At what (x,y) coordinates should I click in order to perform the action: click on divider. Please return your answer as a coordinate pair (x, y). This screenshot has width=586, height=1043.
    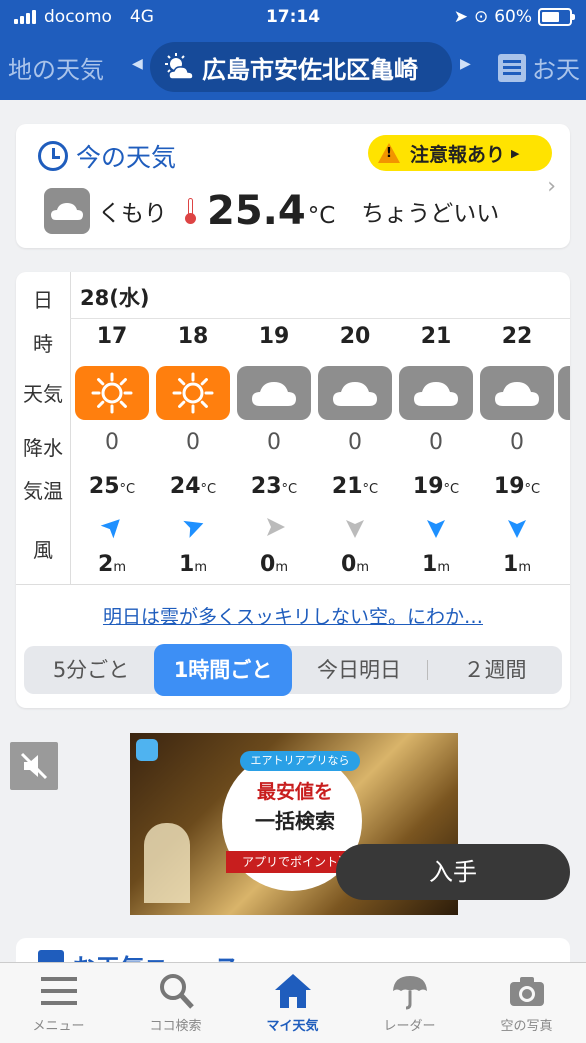
    Looking at the image, I should click on (293, 584).